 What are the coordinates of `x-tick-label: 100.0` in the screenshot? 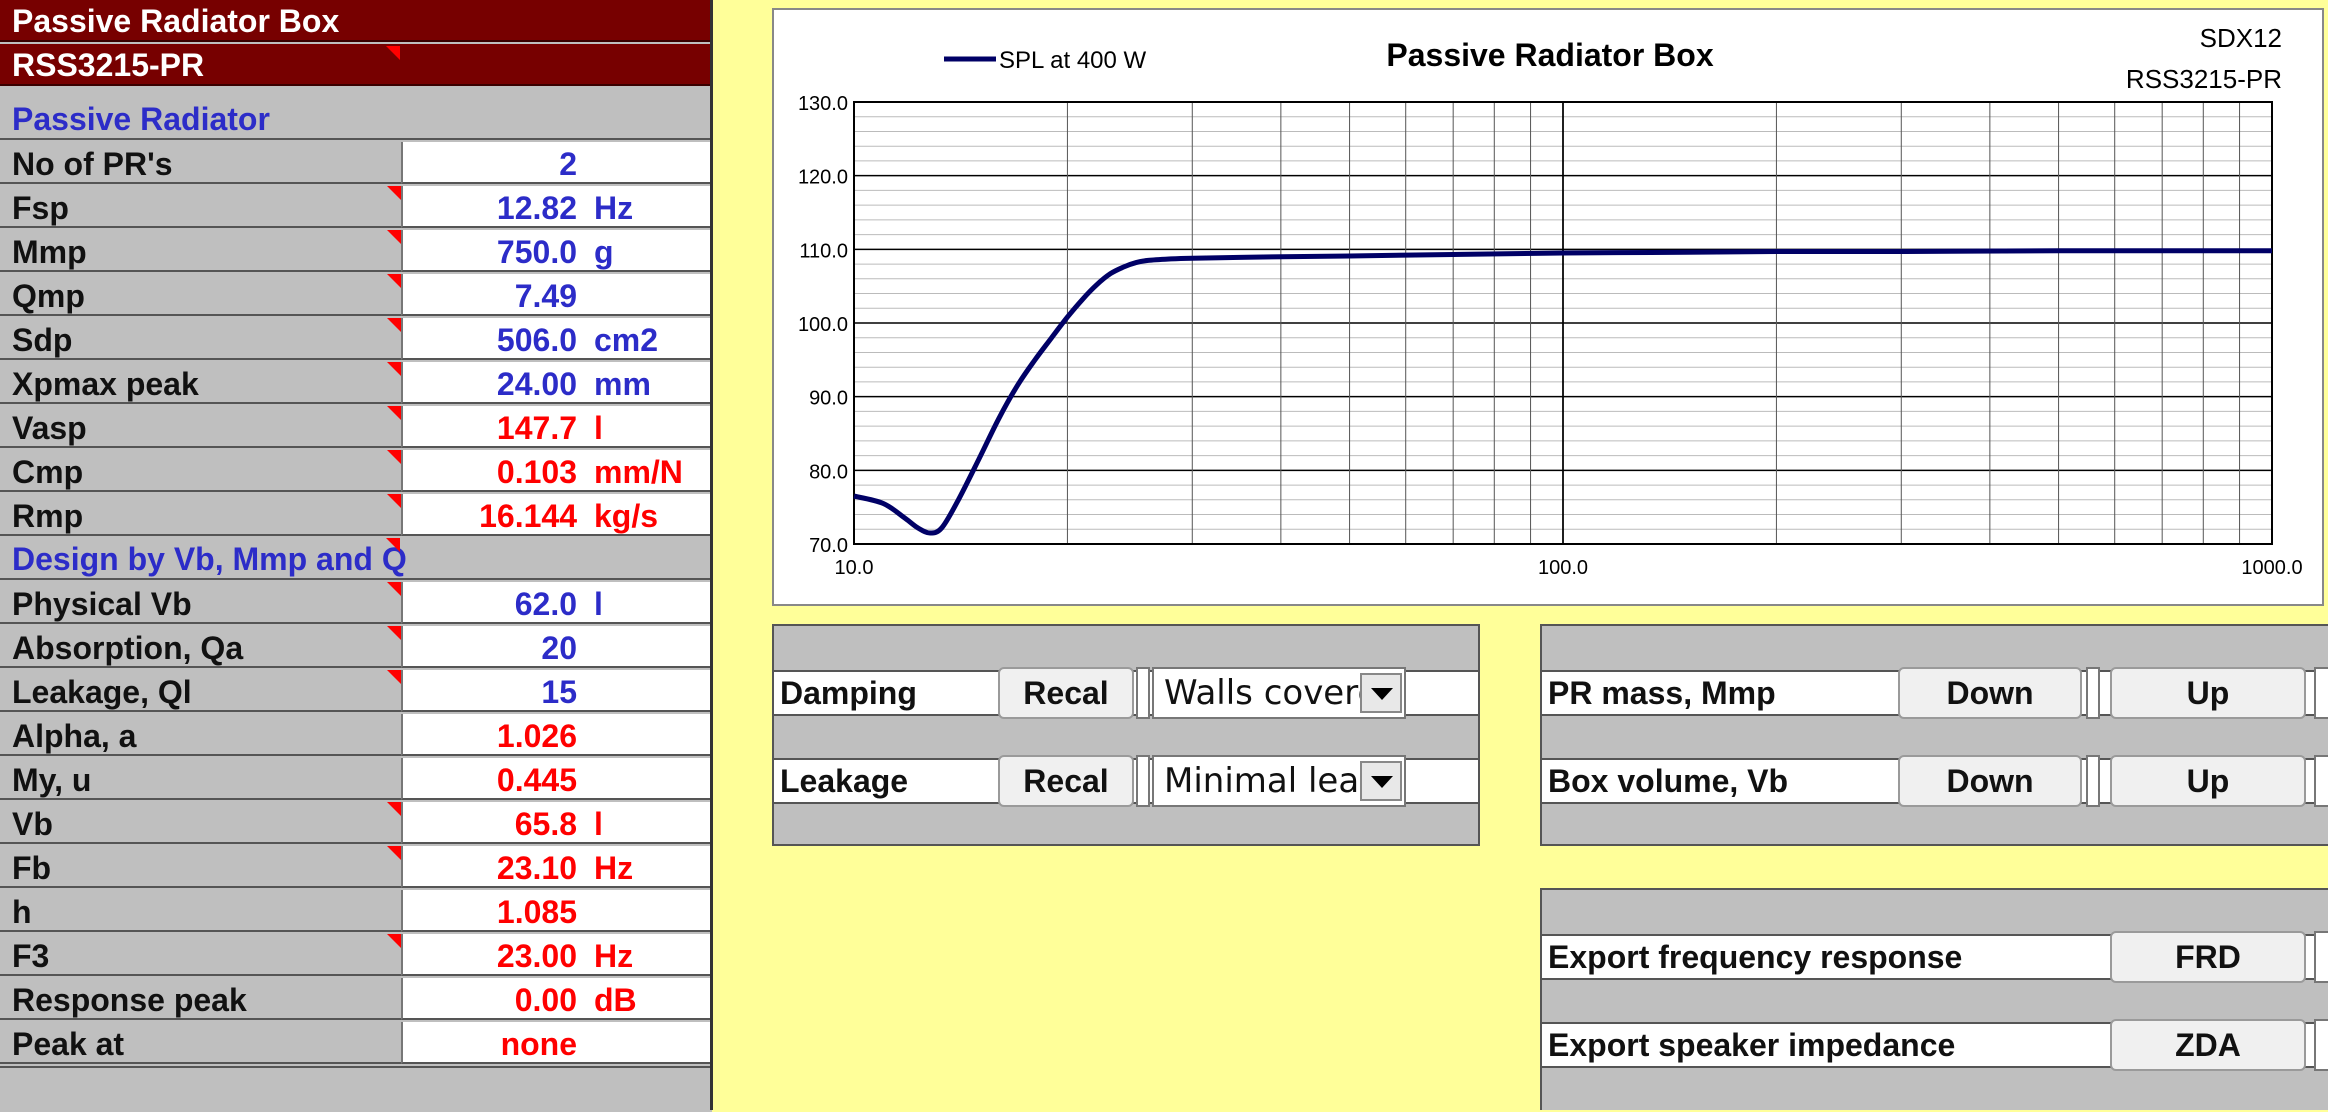 It's located at (1563, 568).